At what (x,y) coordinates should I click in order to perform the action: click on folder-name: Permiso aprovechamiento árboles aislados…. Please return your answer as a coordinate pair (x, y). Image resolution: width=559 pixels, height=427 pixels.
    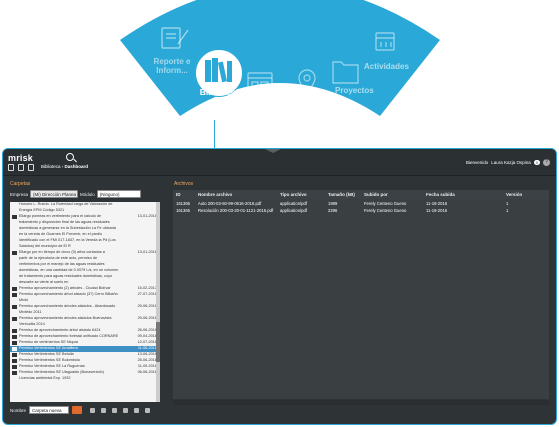
    Looking at the image, I should click on (67, 306).